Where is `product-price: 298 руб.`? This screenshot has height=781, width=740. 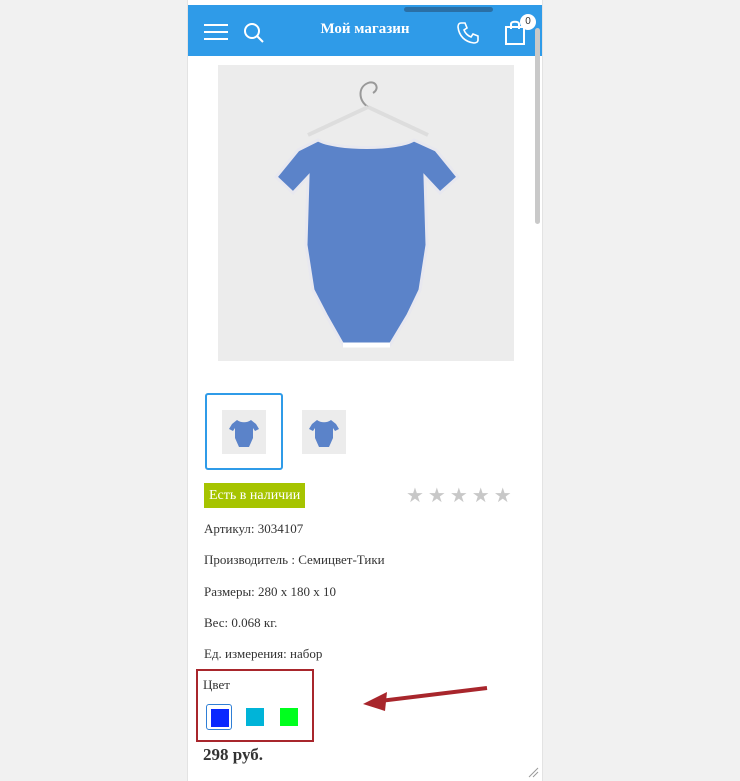
product-price: 298 руб. is located at coordinates (233, 754).